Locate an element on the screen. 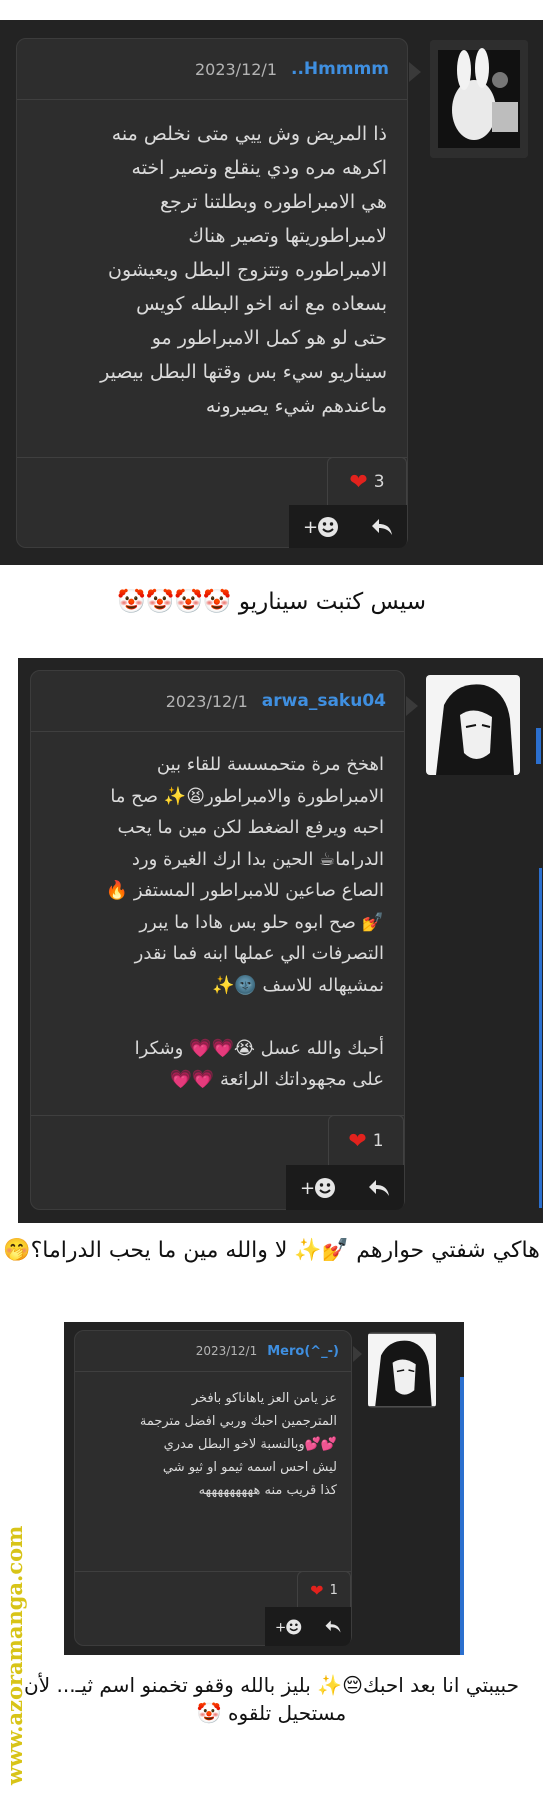  like-count: 3 is located at coordinates (379, 482).